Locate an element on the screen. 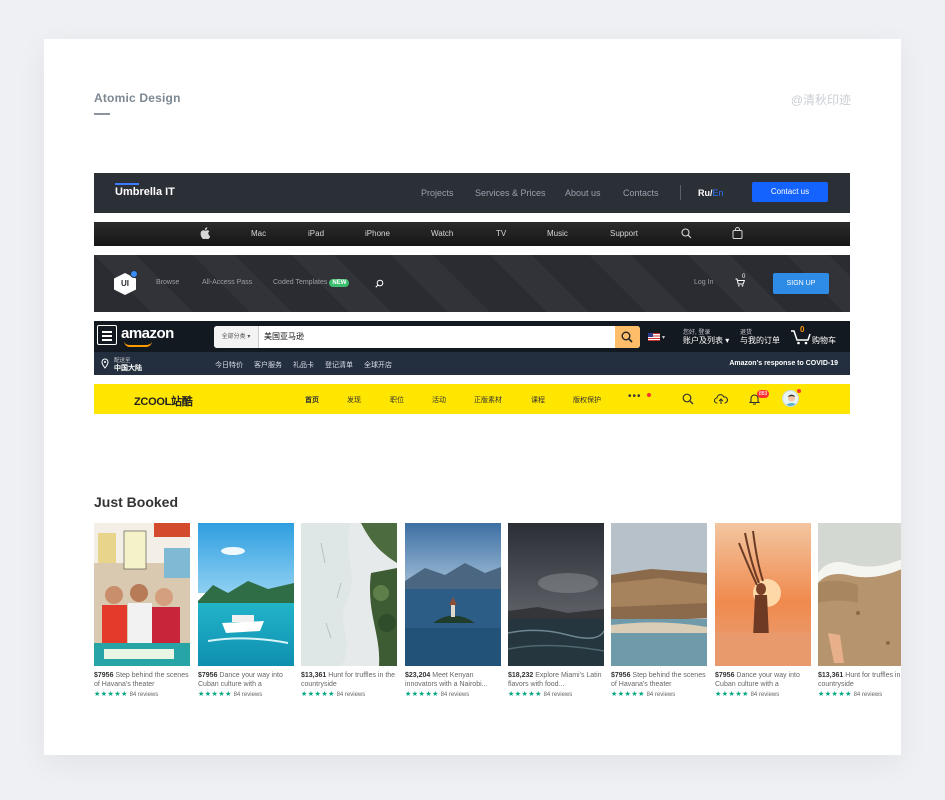 The width and height of the screenshot is (945, 800). zcool-nav-home: 首页 is located at coordinates (312, 400).